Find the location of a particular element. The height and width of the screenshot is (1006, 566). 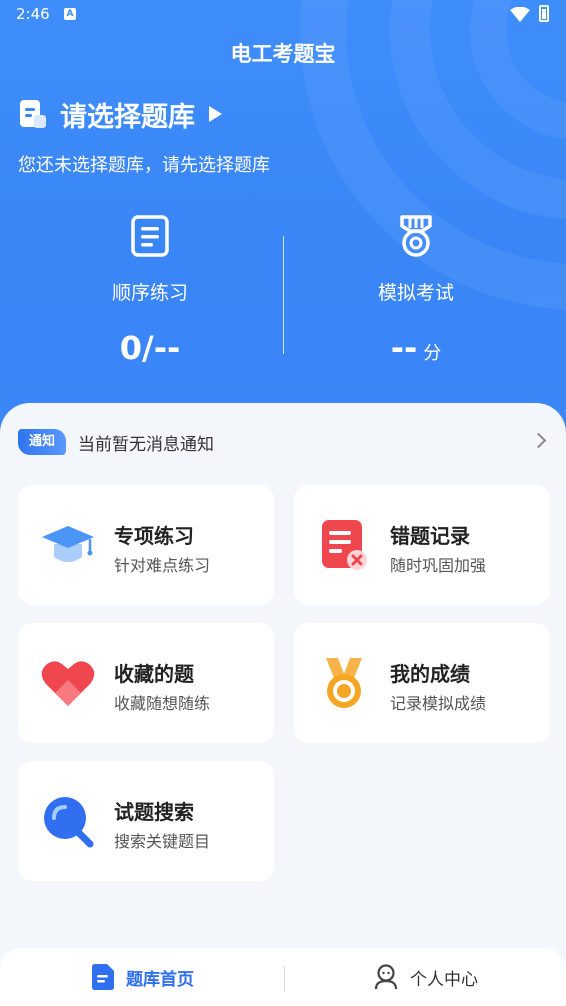

mock-exam-score-unit: 分 is located at coordinates (432, 353).